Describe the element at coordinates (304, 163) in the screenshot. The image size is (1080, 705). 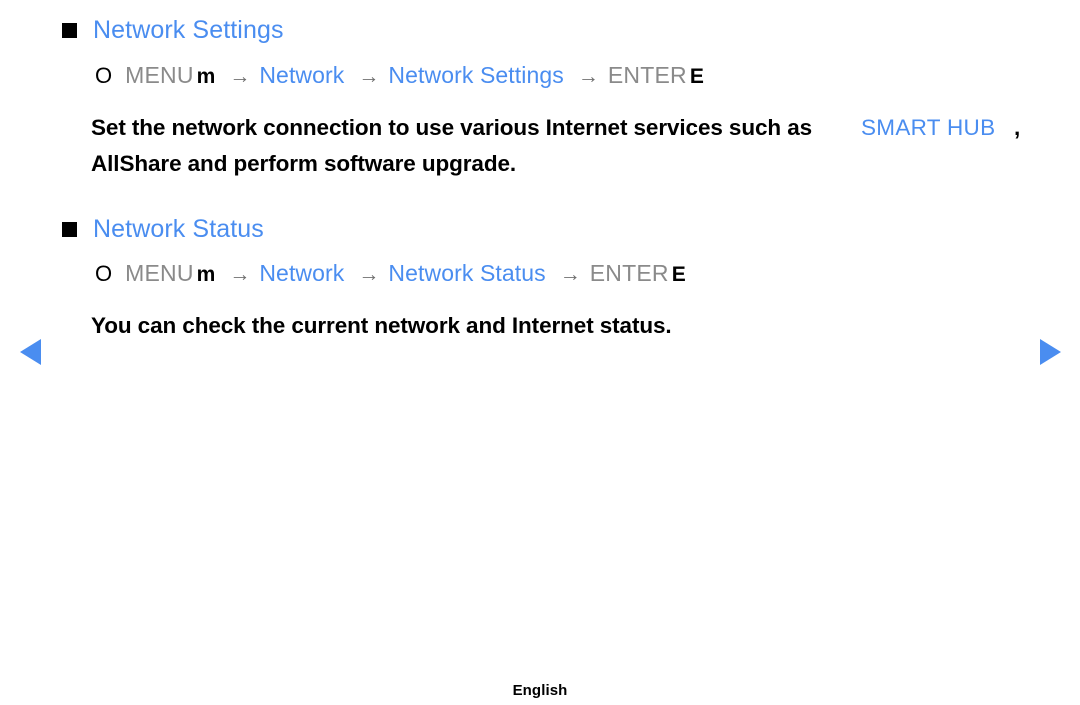
I see `body-line-2: AllShare and perform software upgrade.` at that location.